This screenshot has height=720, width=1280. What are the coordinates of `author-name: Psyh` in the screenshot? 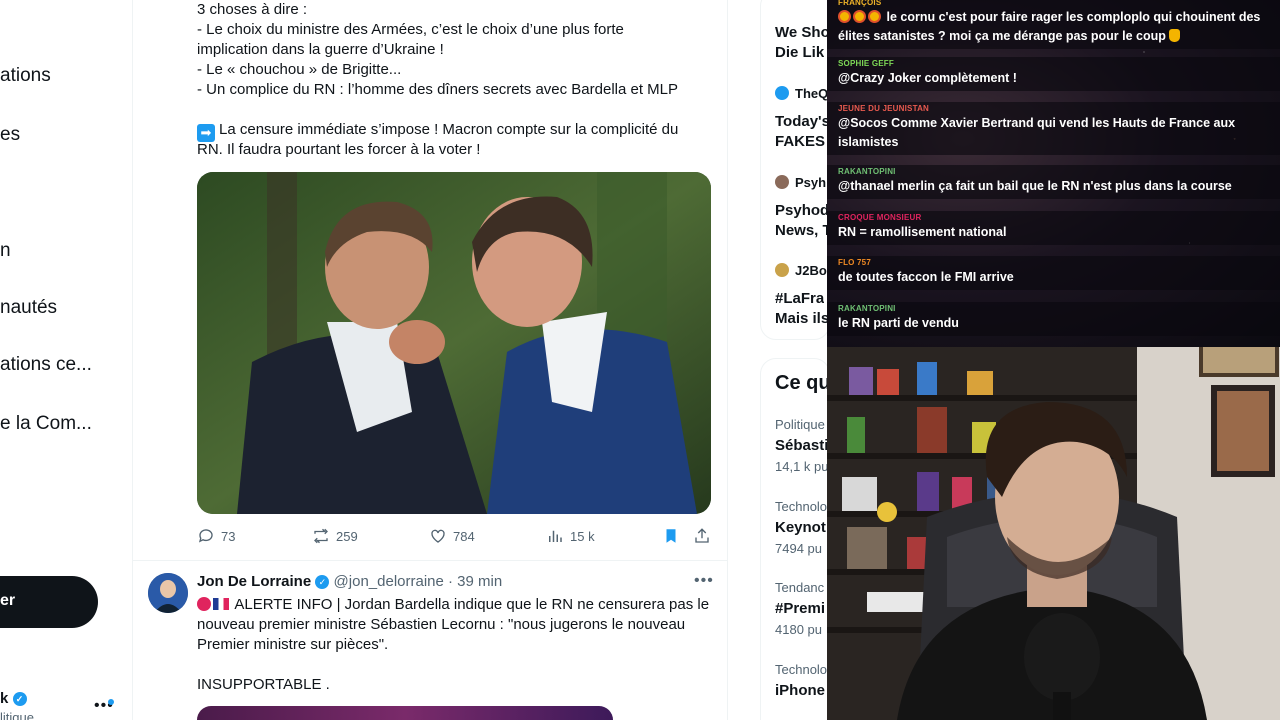 It's located at (811, 182).